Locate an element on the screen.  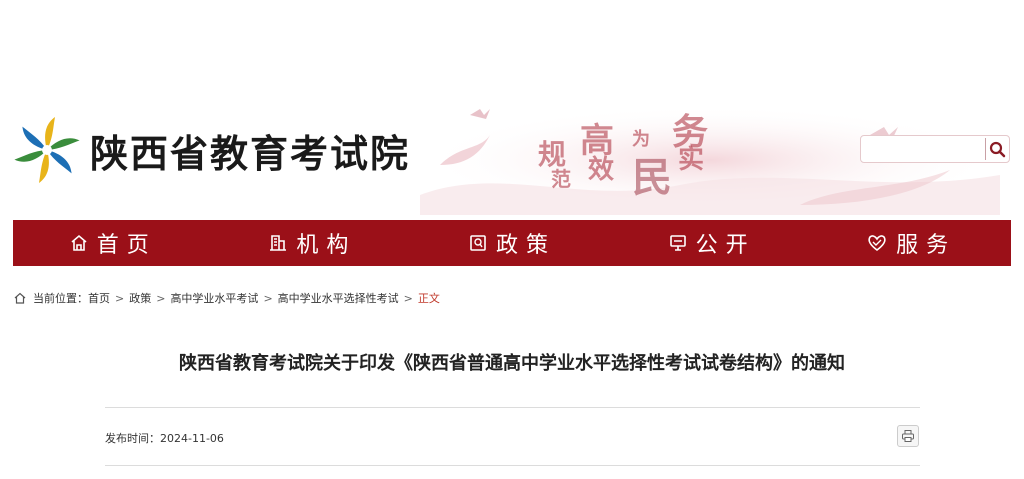
publish-meta: 发布时间：2024-11-06 is located at coordinates (164, 438).